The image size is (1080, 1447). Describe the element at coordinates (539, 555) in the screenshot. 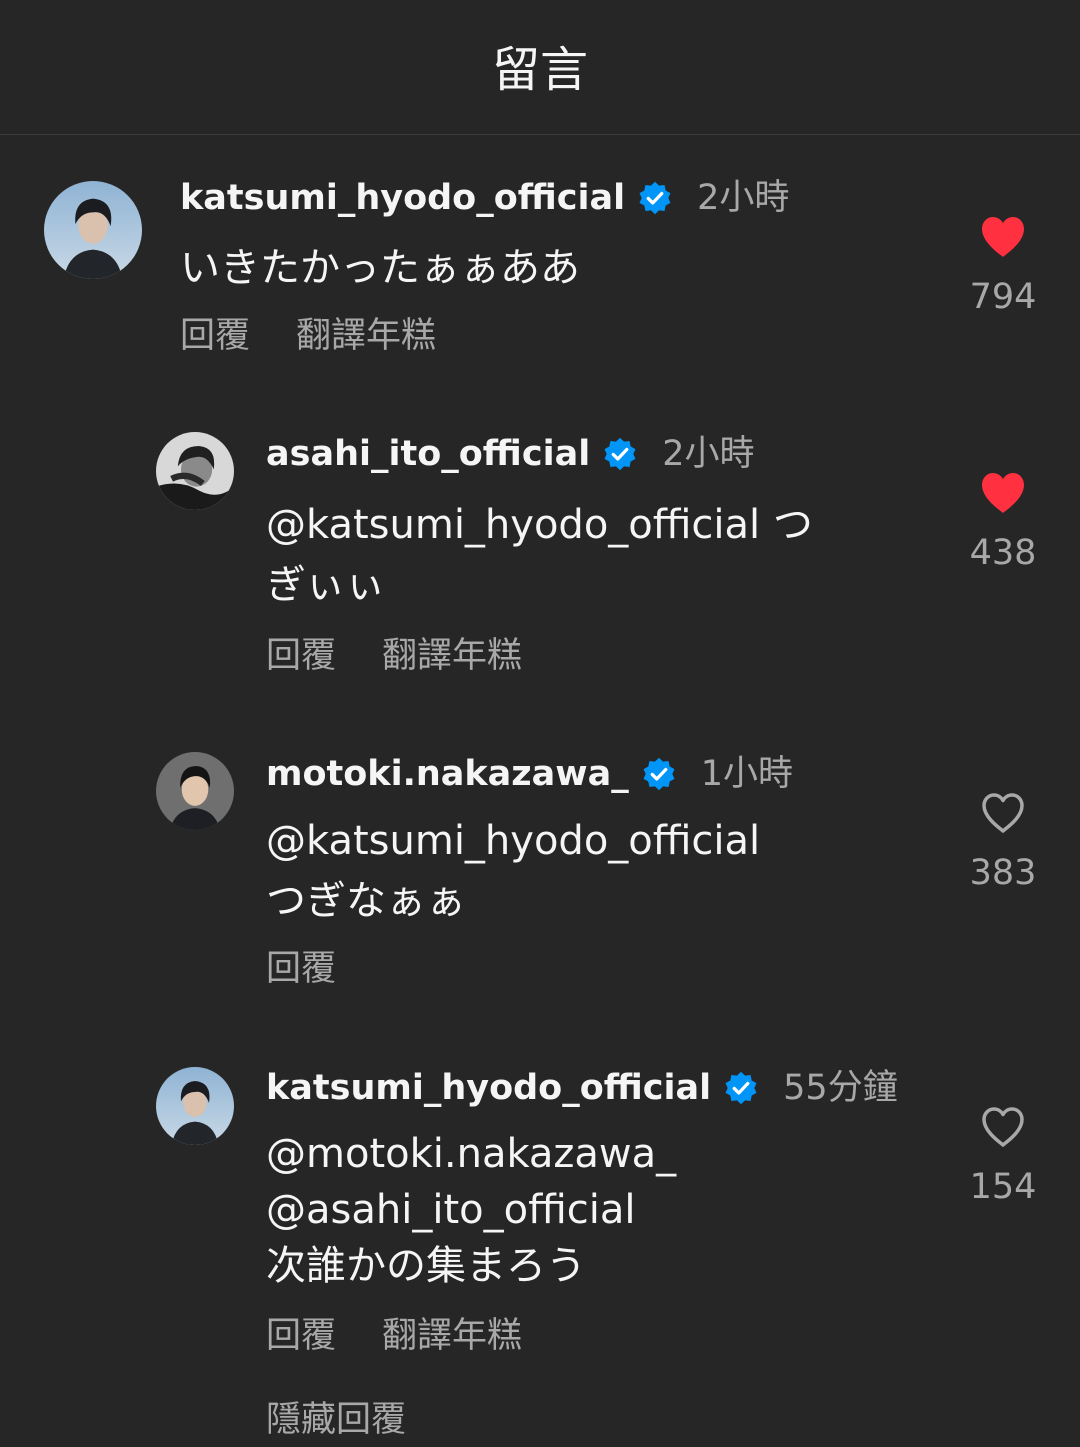

I see `comment-text: @katsumi_hyodo_official つ ぎぃぃ` at that location.